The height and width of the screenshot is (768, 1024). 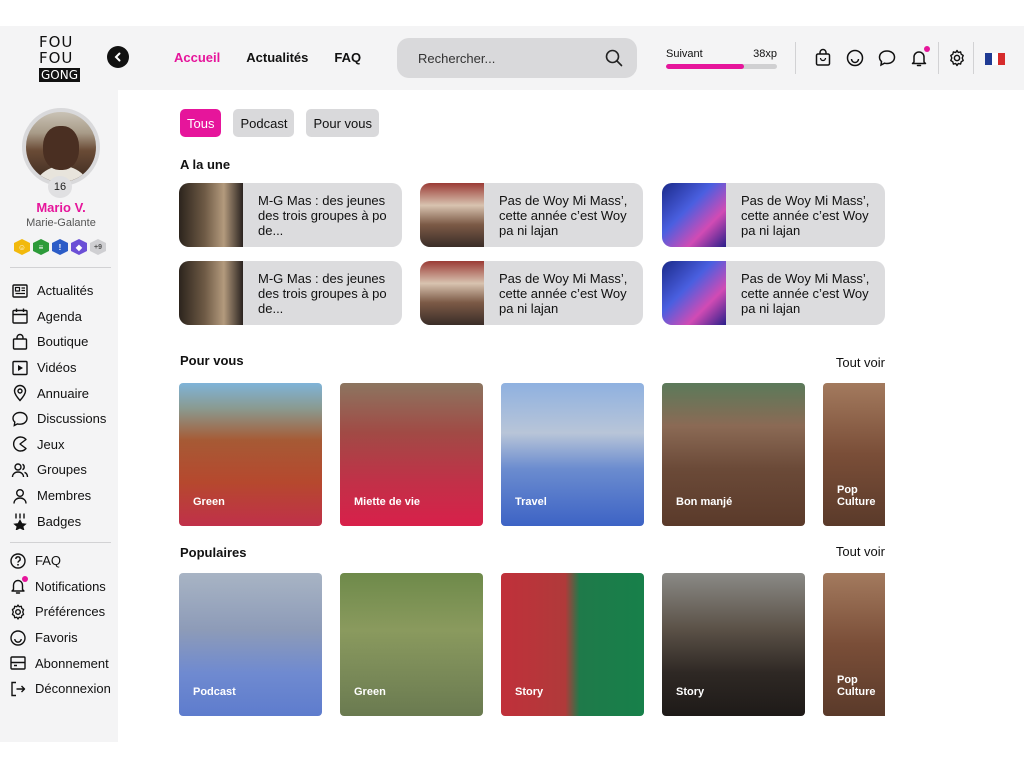 I want to click on sidebar-item-actualites: Actualités, so click(x=58, y=291).